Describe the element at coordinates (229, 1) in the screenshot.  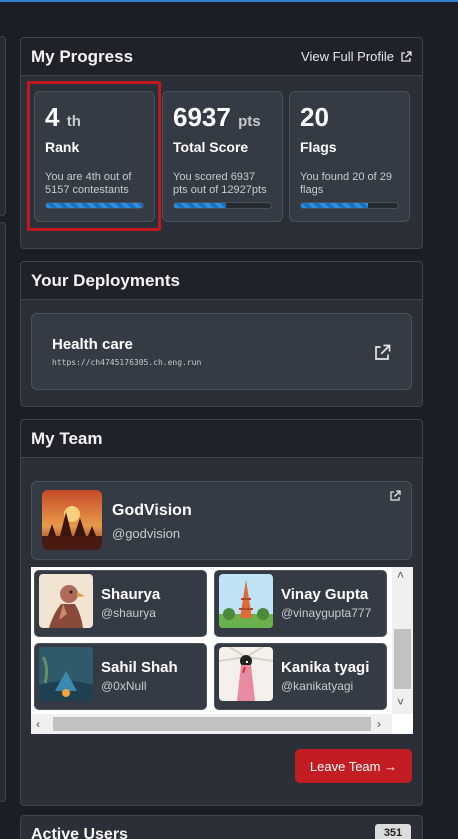
I see `top-accent-line` at that location.